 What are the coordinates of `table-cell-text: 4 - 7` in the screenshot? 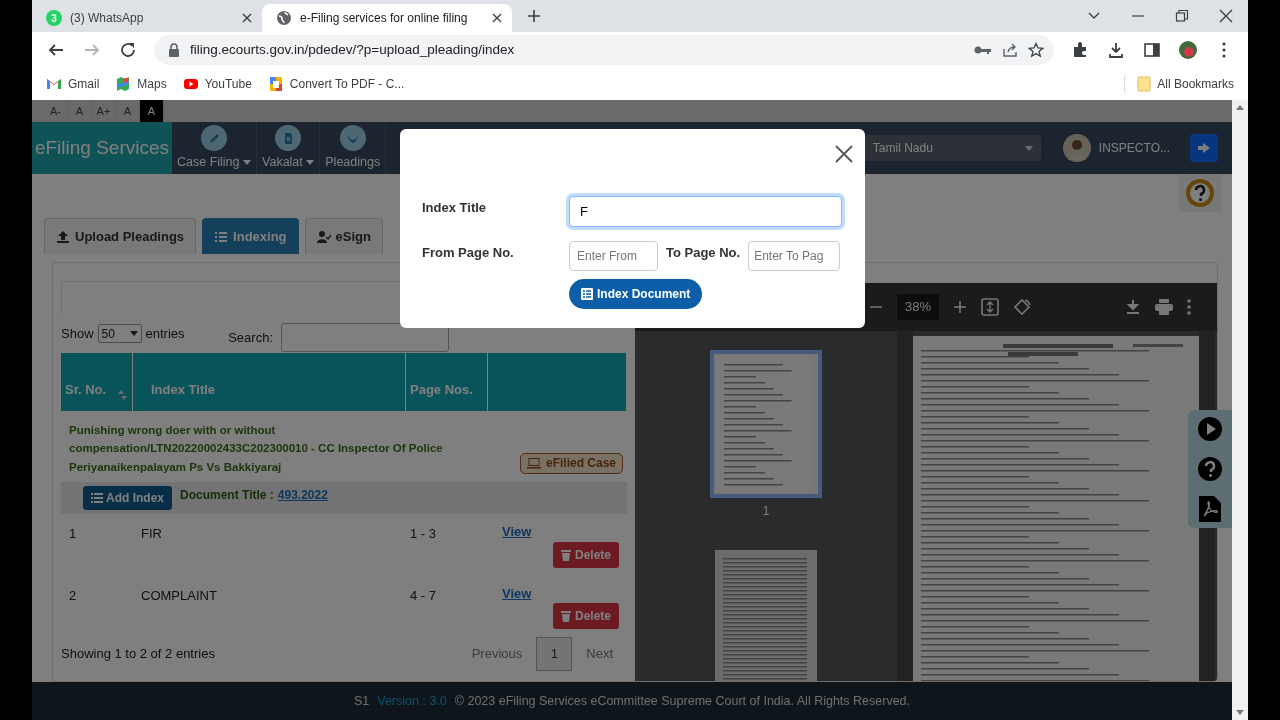 It's located at (423, 595).